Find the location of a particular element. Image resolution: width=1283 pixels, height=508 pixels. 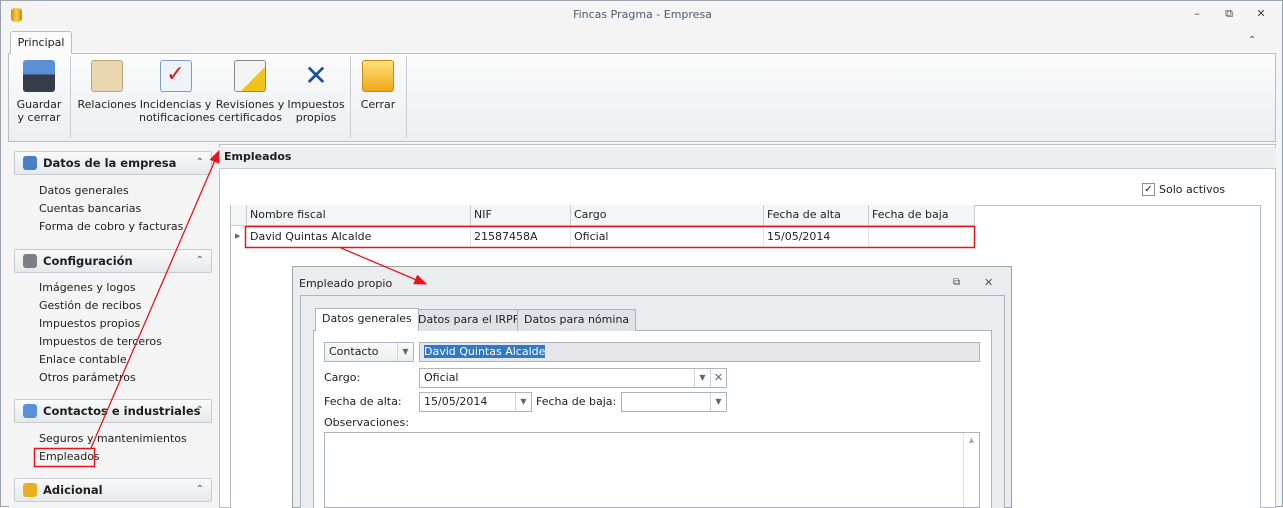

scrollbar: ▲ is located at coordinates (971, 470).